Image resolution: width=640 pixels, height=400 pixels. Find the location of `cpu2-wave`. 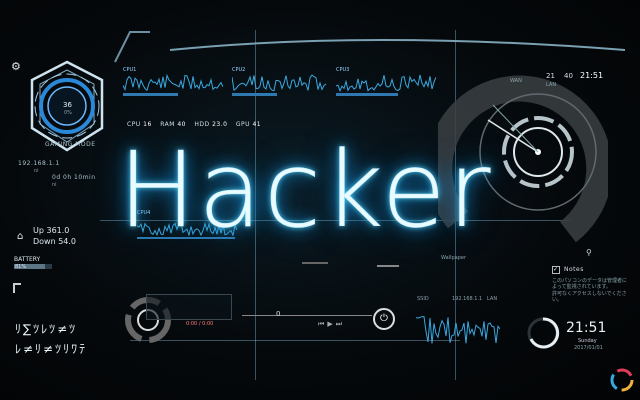

cpu2-wave is located at coordinates (279, 83).